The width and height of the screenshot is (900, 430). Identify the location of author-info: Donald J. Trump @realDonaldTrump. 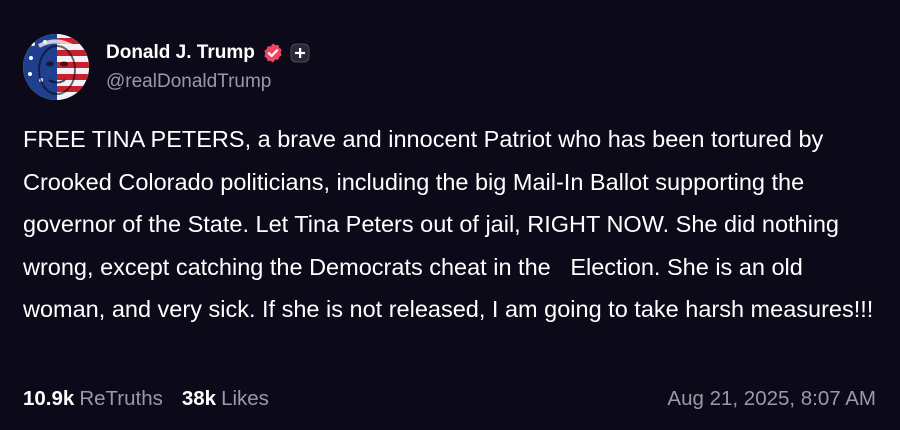
(208, 67).